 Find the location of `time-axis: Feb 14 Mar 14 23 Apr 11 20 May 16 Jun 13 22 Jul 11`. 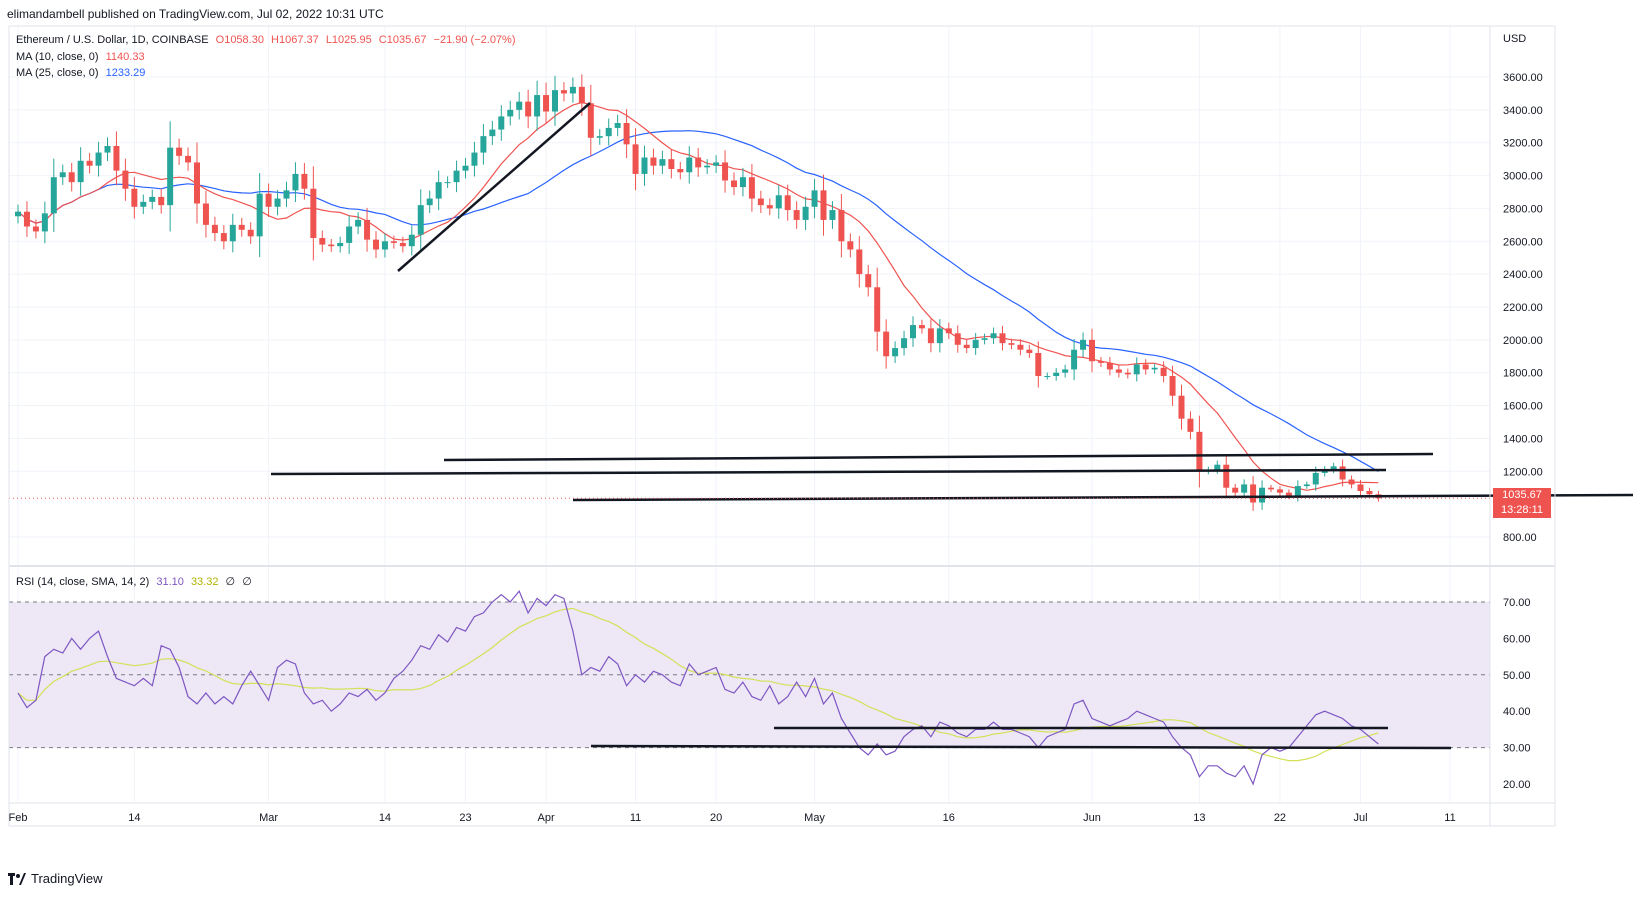

time-axis: Feb 14 Mar 14 23 Apr 11 20 May 16 Jun 13 22 Jul 11 is located at coordinates (732, 818).